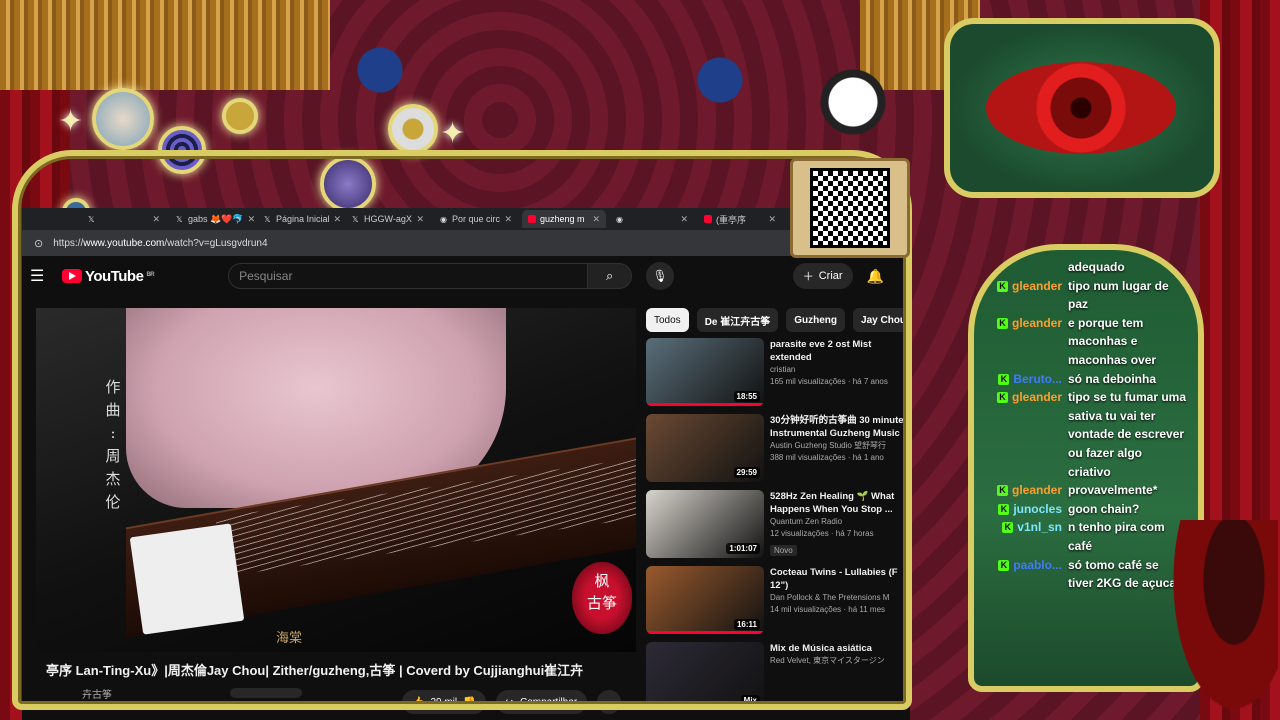 This screenshot has height=720, width=1280. I want to click on chat-username: Kjunocles, so click(1029, 509).